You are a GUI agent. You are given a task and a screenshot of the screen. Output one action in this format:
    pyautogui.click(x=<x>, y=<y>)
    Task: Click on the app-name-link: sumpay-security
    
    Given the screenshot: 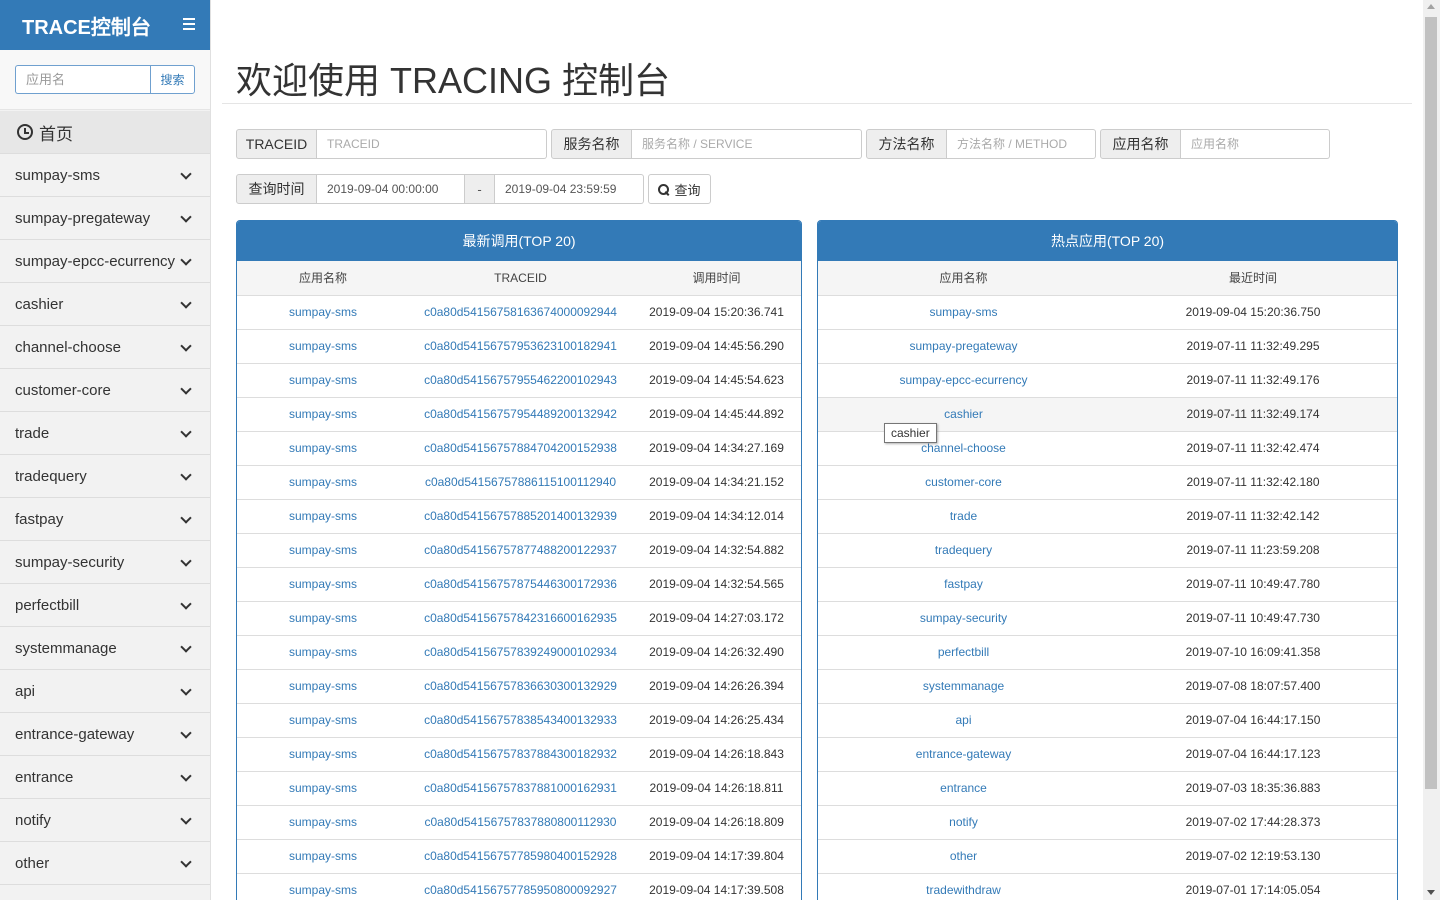 What is the action you would take?
    pyautogui.click(x=963, y=617)
    